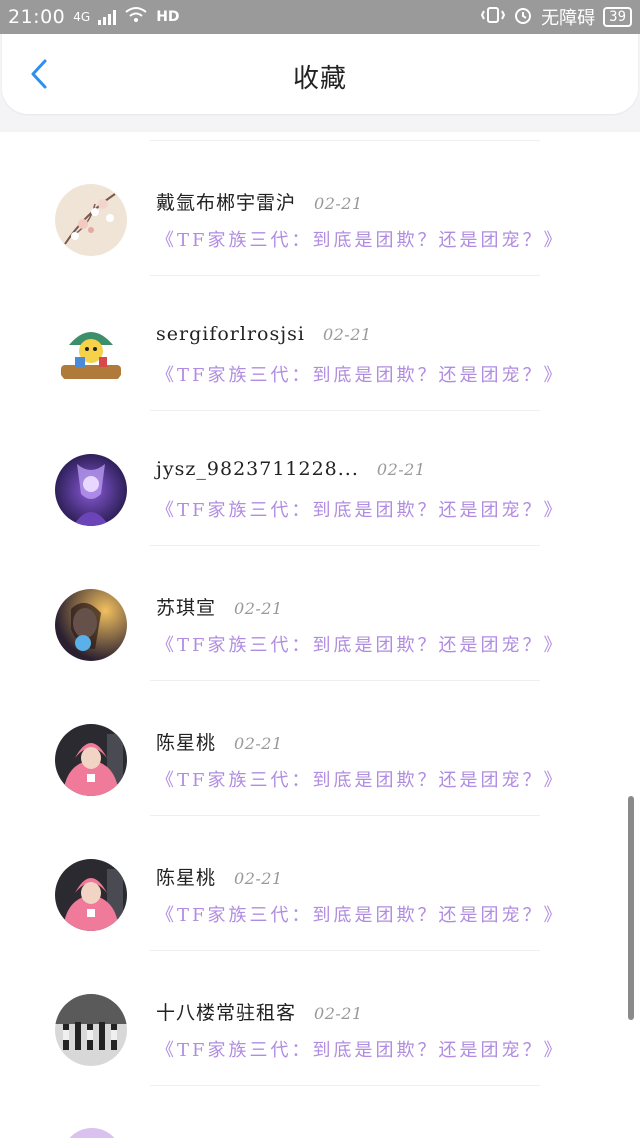 The image size is (640, 1138). Describe the element at coordinates (259, 203) in the screenshot. I see `item-username: 戴氩布郴宇雷沪 02-21` at that location.